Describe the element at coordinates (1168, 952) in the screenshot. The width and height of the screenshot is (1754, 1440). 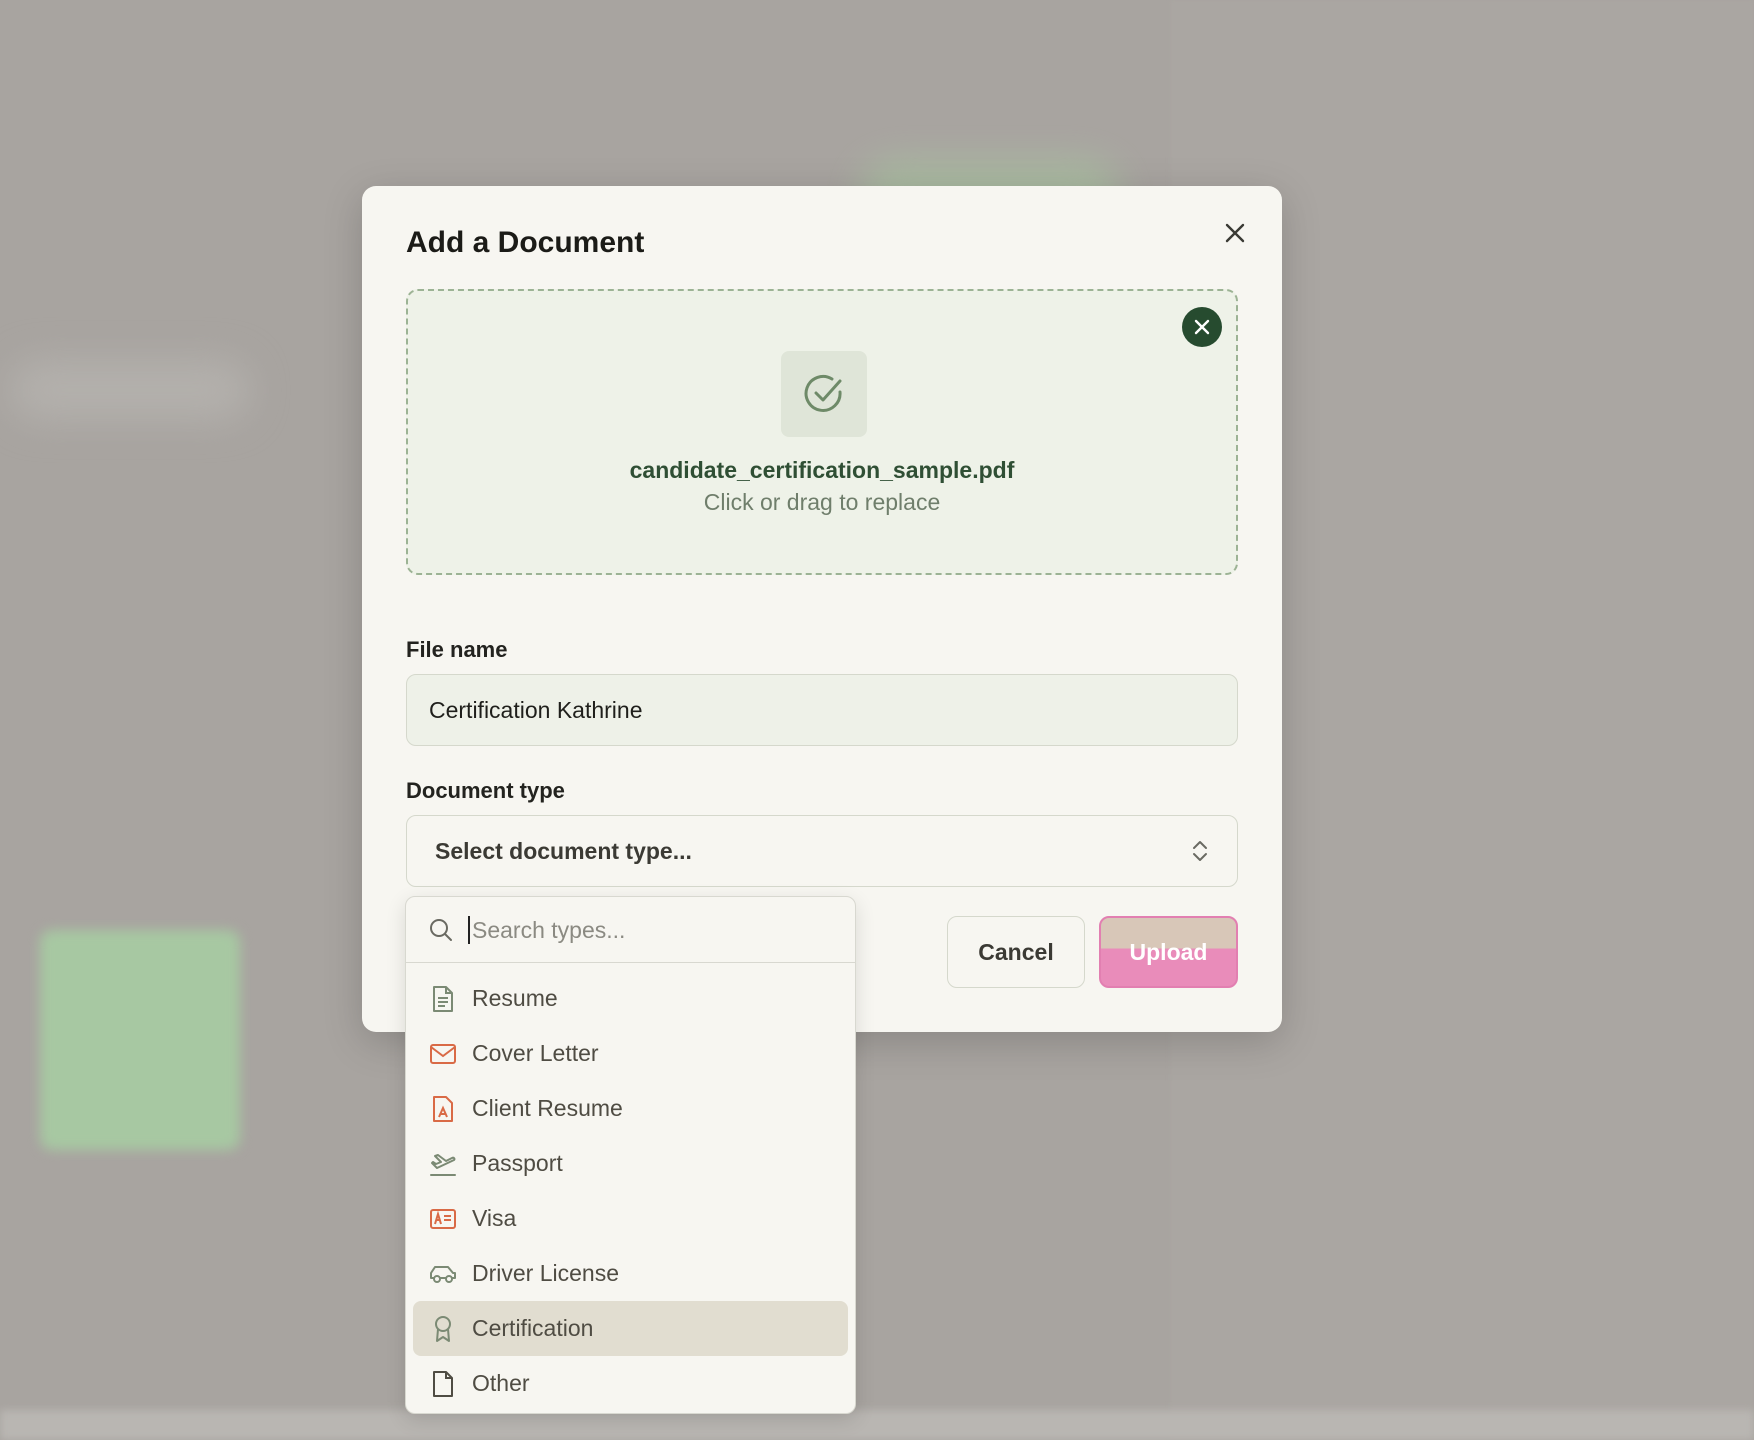
I see `upload-button: Upload` at that location.